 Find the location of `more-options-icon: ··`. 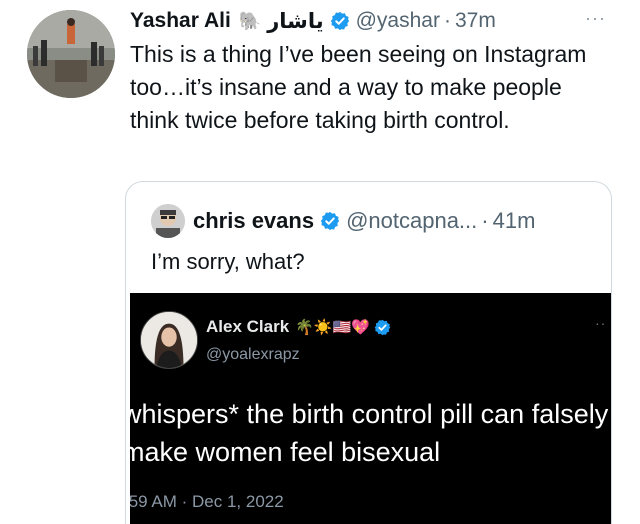

more-options-icon: ·· is located at coordinates (601, 323).